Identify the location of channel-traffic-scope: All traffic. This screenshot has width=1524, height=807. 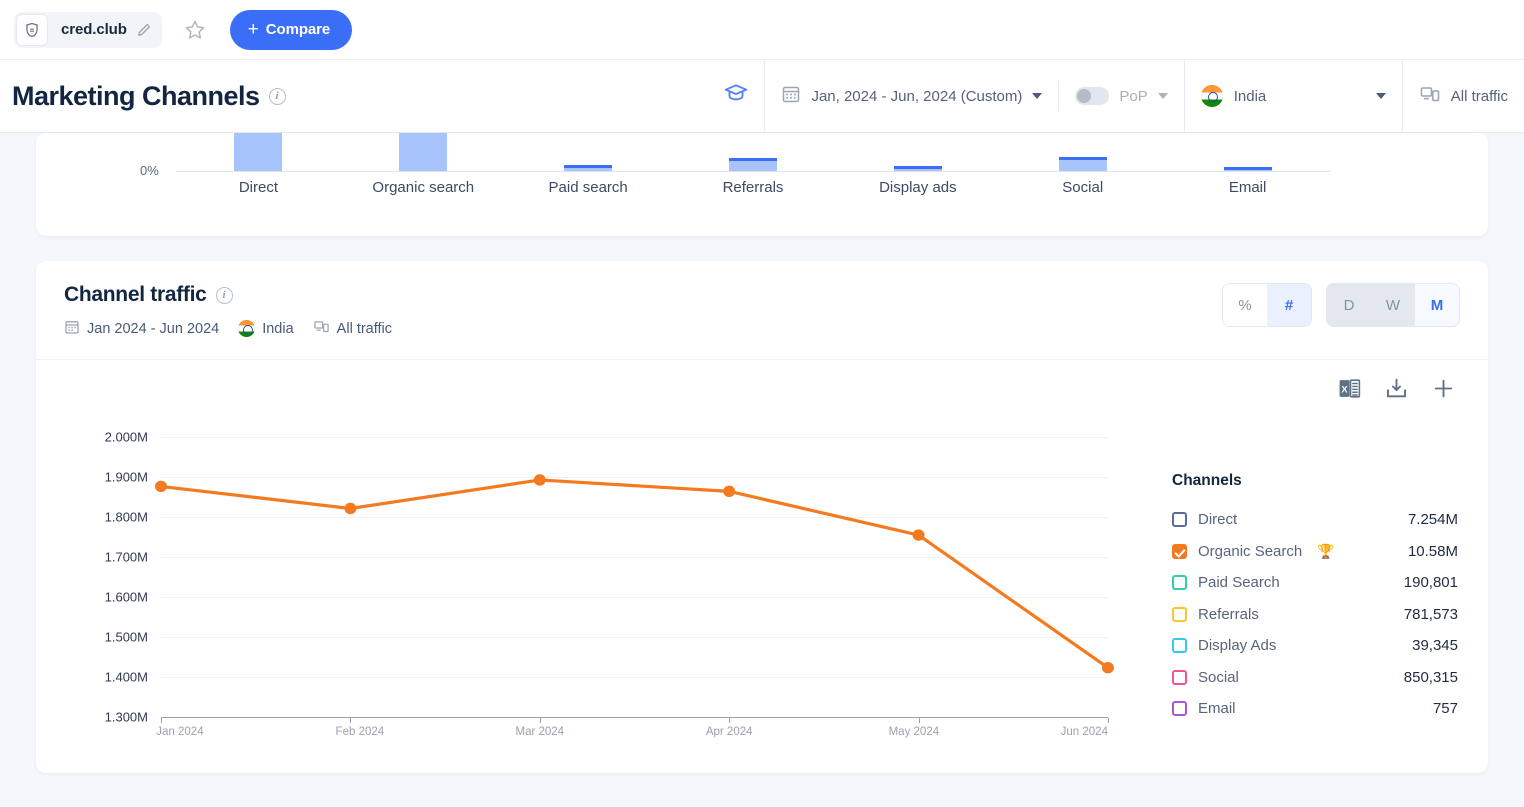
(364, 328).